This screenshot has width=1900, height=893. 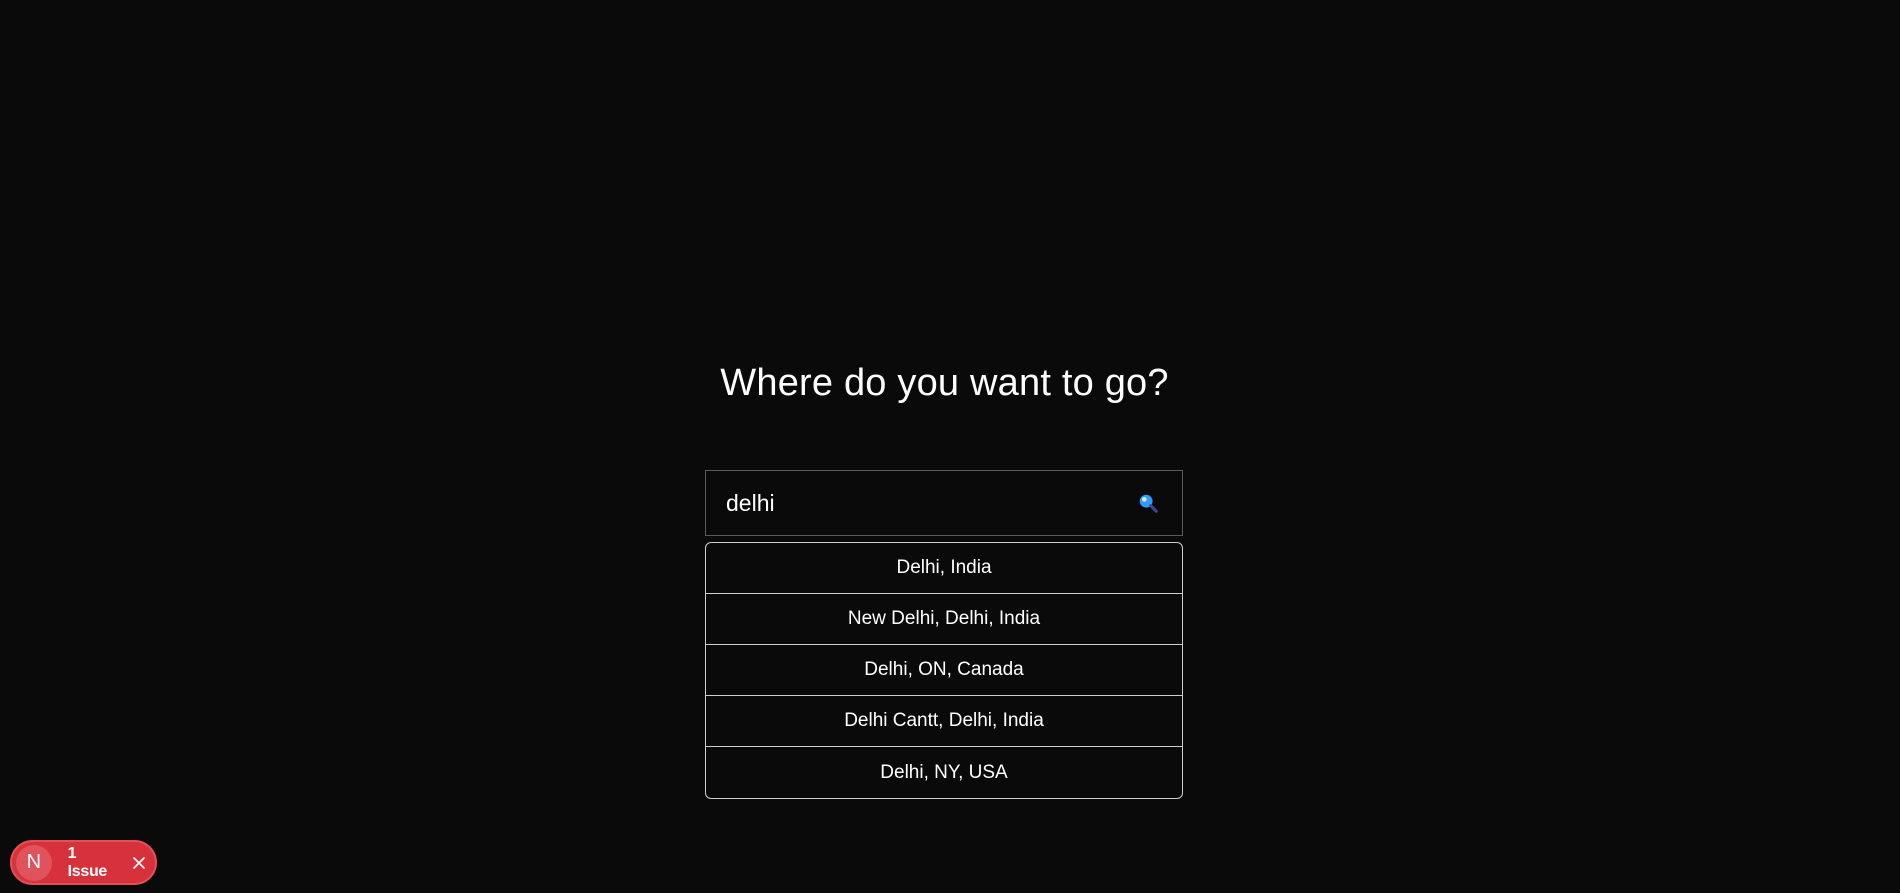 I want to click on issues-count-label: 1 Issue, so click(x=87, y=862).